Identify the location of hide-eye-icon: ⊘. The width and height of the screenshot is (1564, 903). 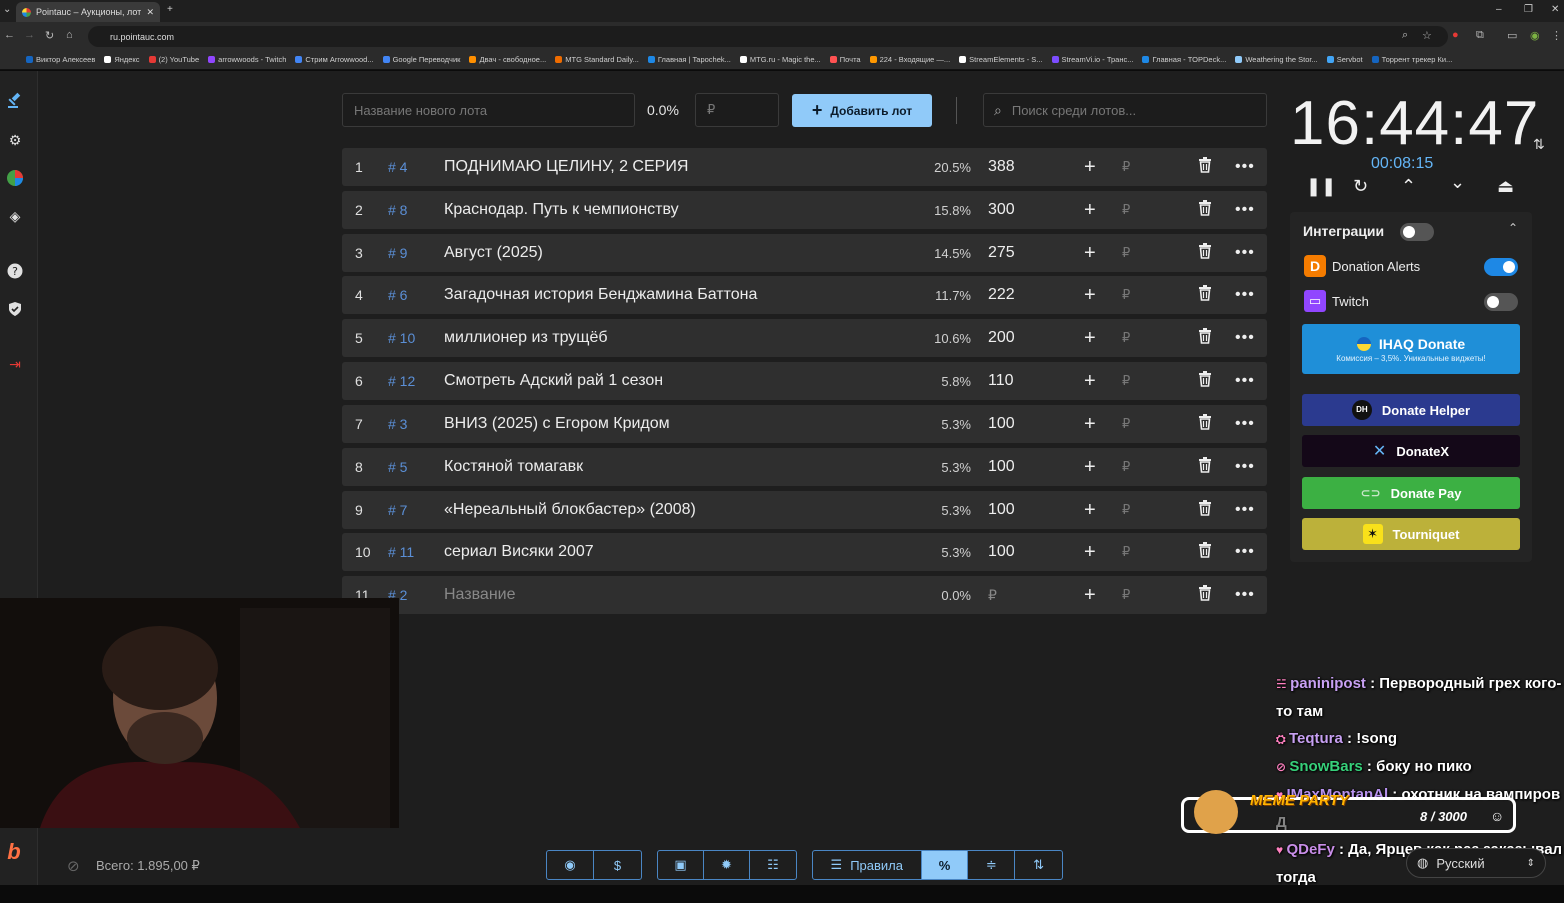
(73, 866).